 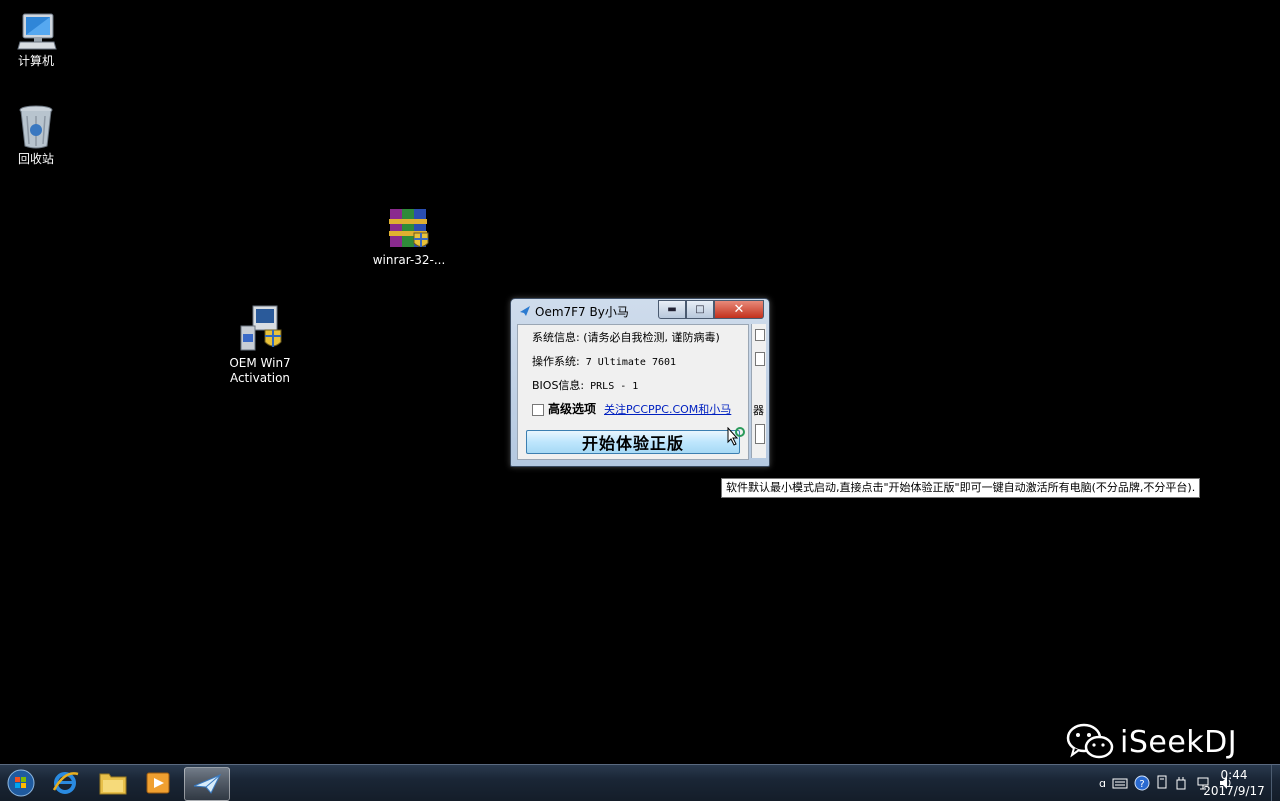 I want to click on help-icon: ?, so click(x=1142, y=783).